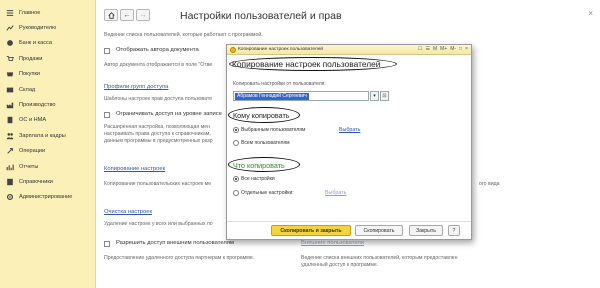 The image size is (600, 288). I want to click on home-icon, so click(111, 15).